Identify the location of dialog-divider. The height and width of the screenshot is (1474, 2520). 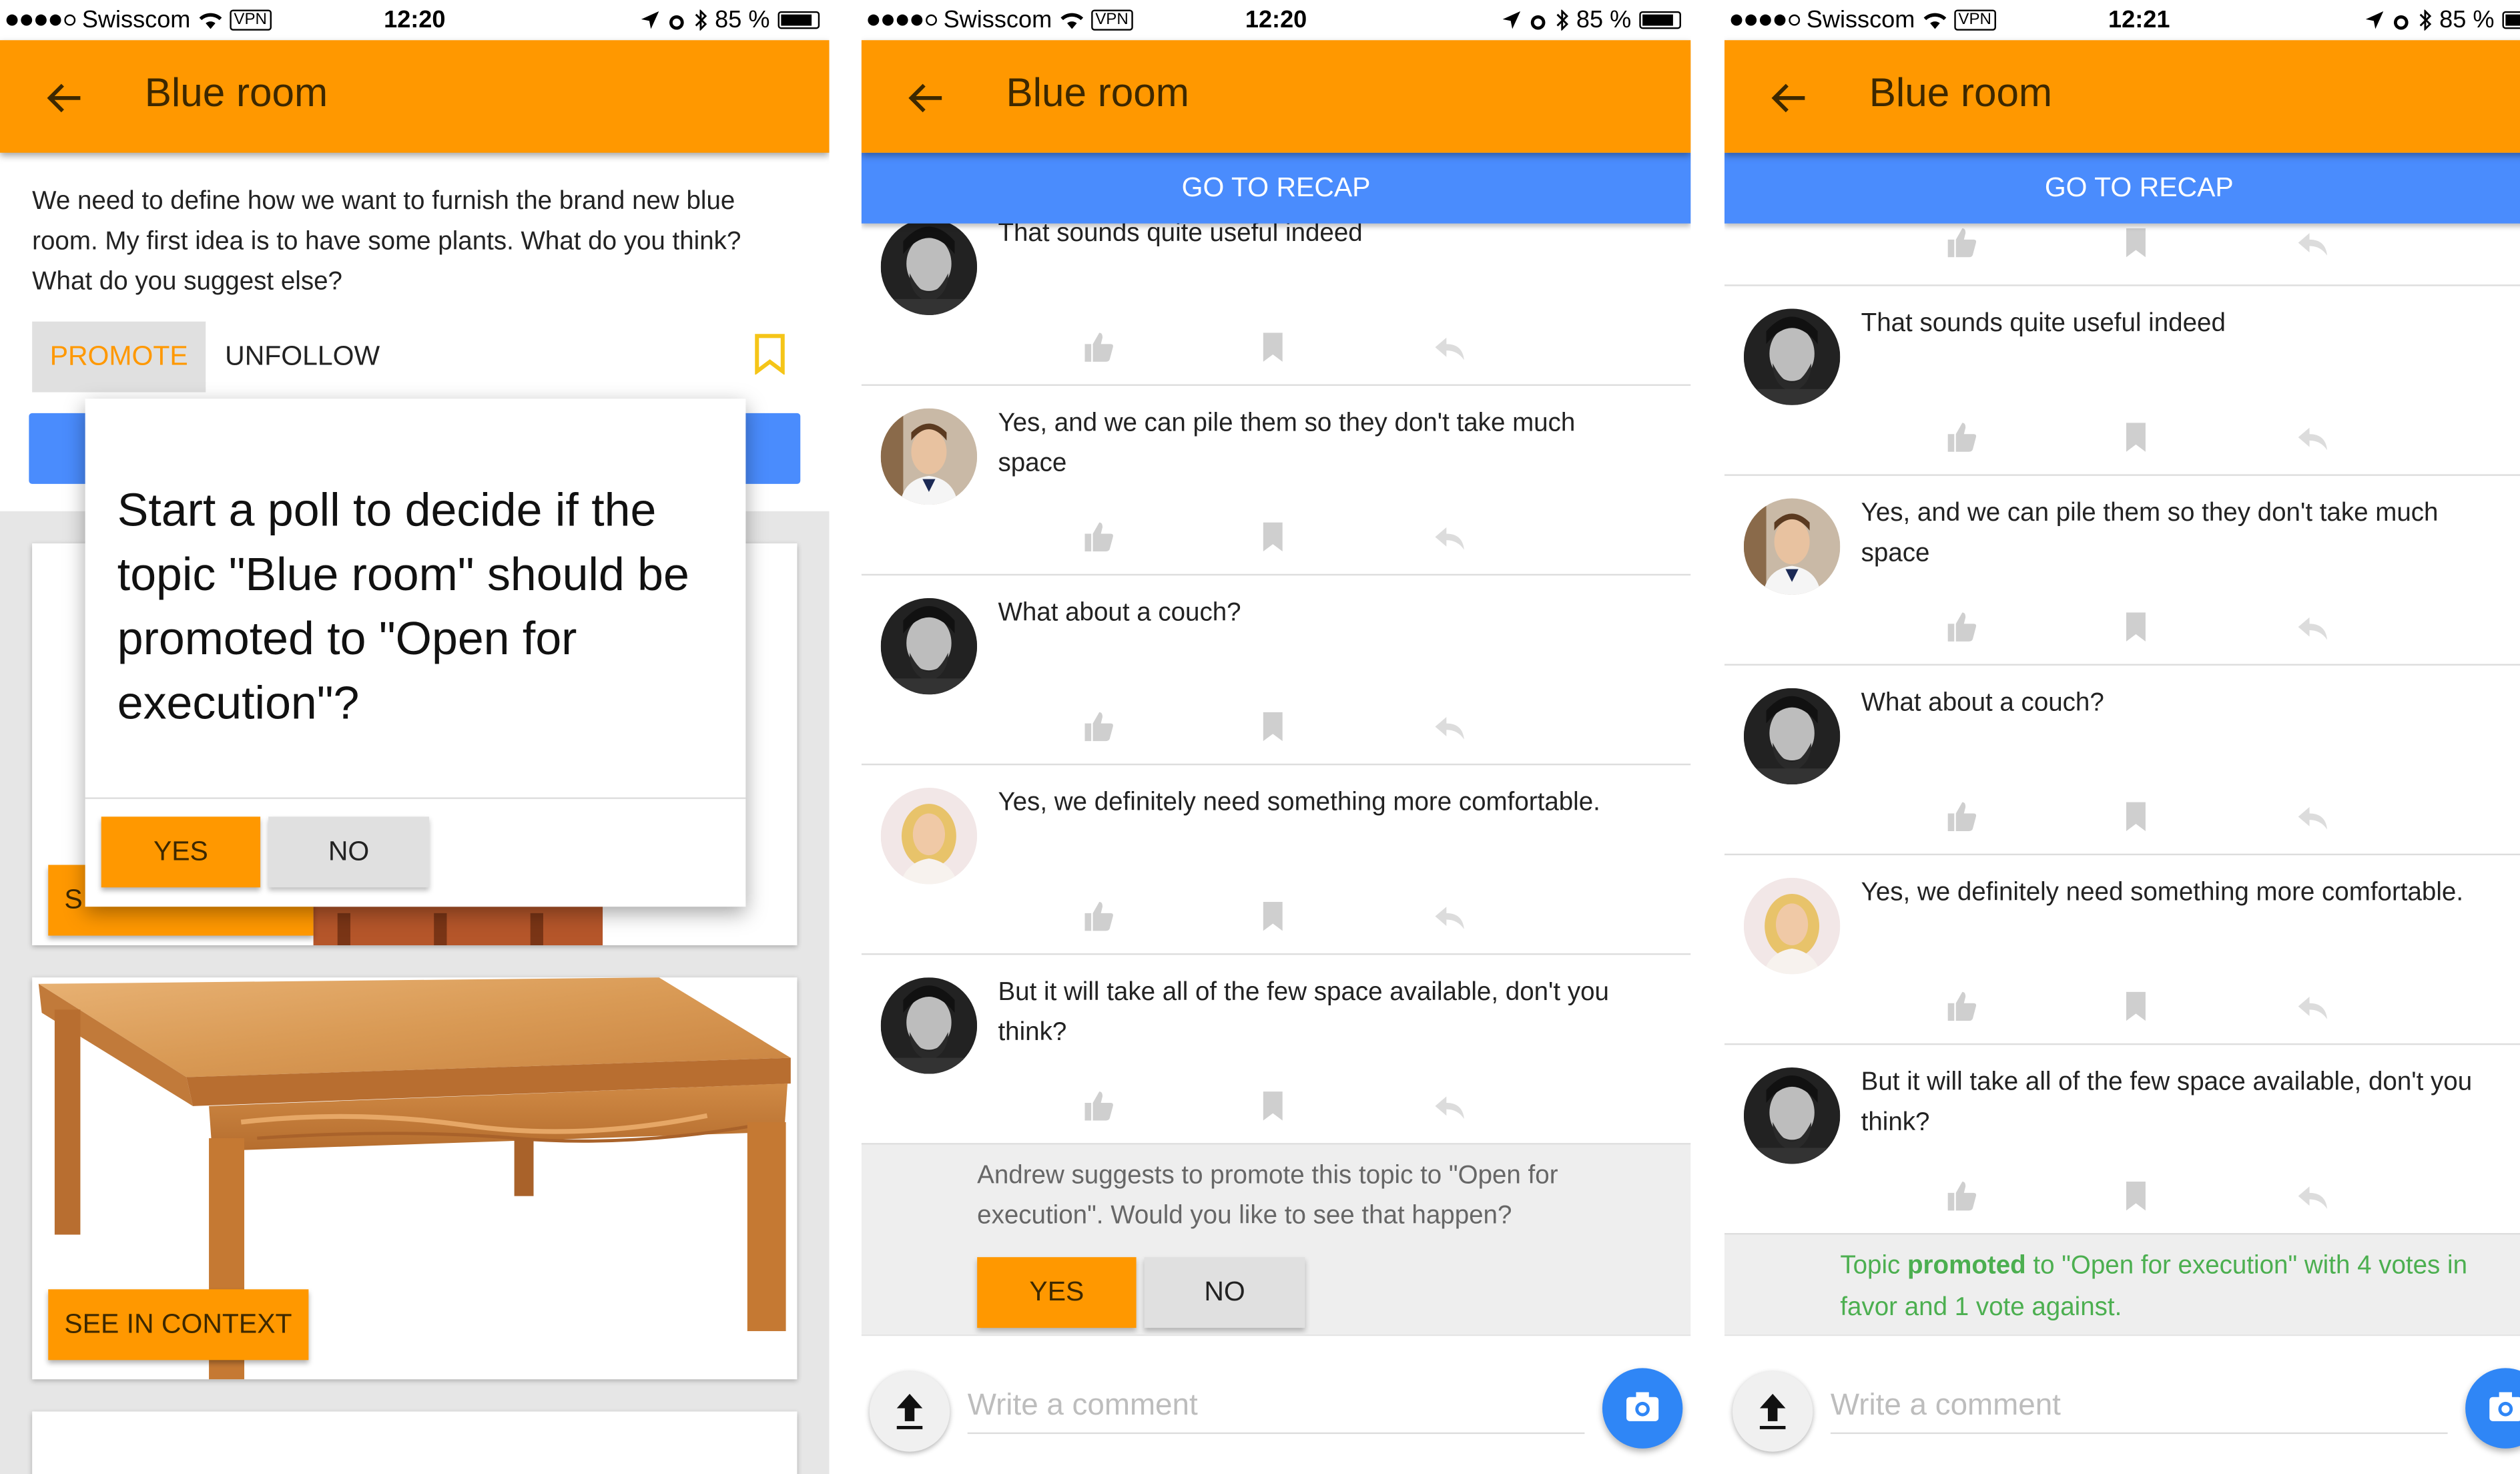
(416, 798).